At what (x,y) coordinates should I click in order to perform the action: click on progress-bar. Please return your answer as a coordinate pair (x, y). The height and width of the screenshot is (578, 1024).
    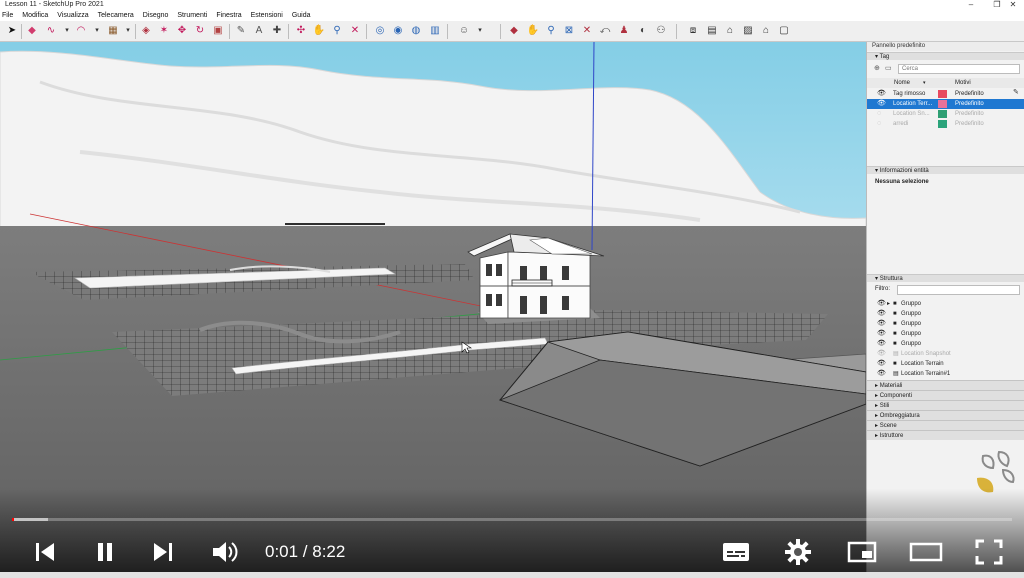
    Looking at the image, I should click on (512, 519).